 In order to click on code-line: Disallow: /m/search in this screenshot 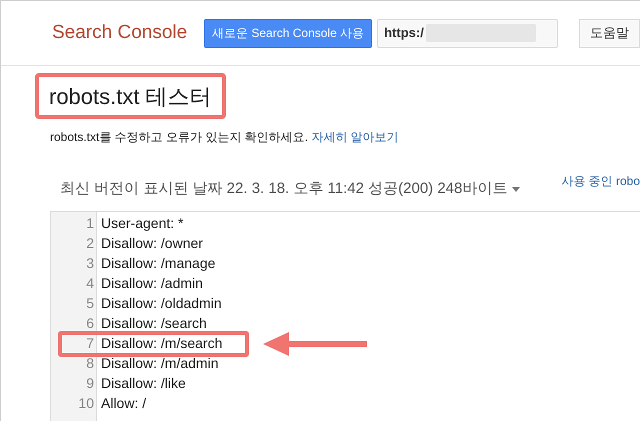, I will do `click(161, 343)`.